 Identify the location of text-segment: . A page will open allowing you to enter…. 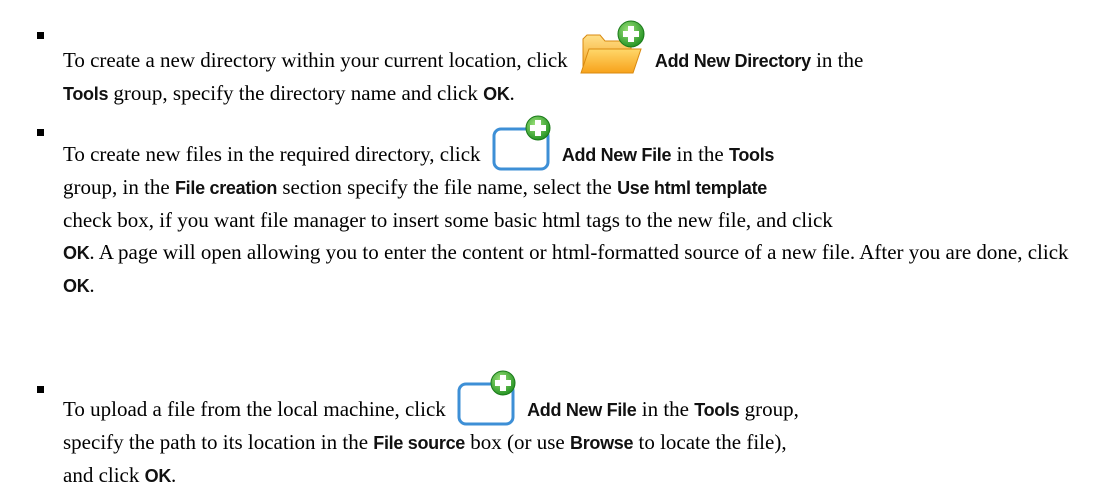
(579, 252).